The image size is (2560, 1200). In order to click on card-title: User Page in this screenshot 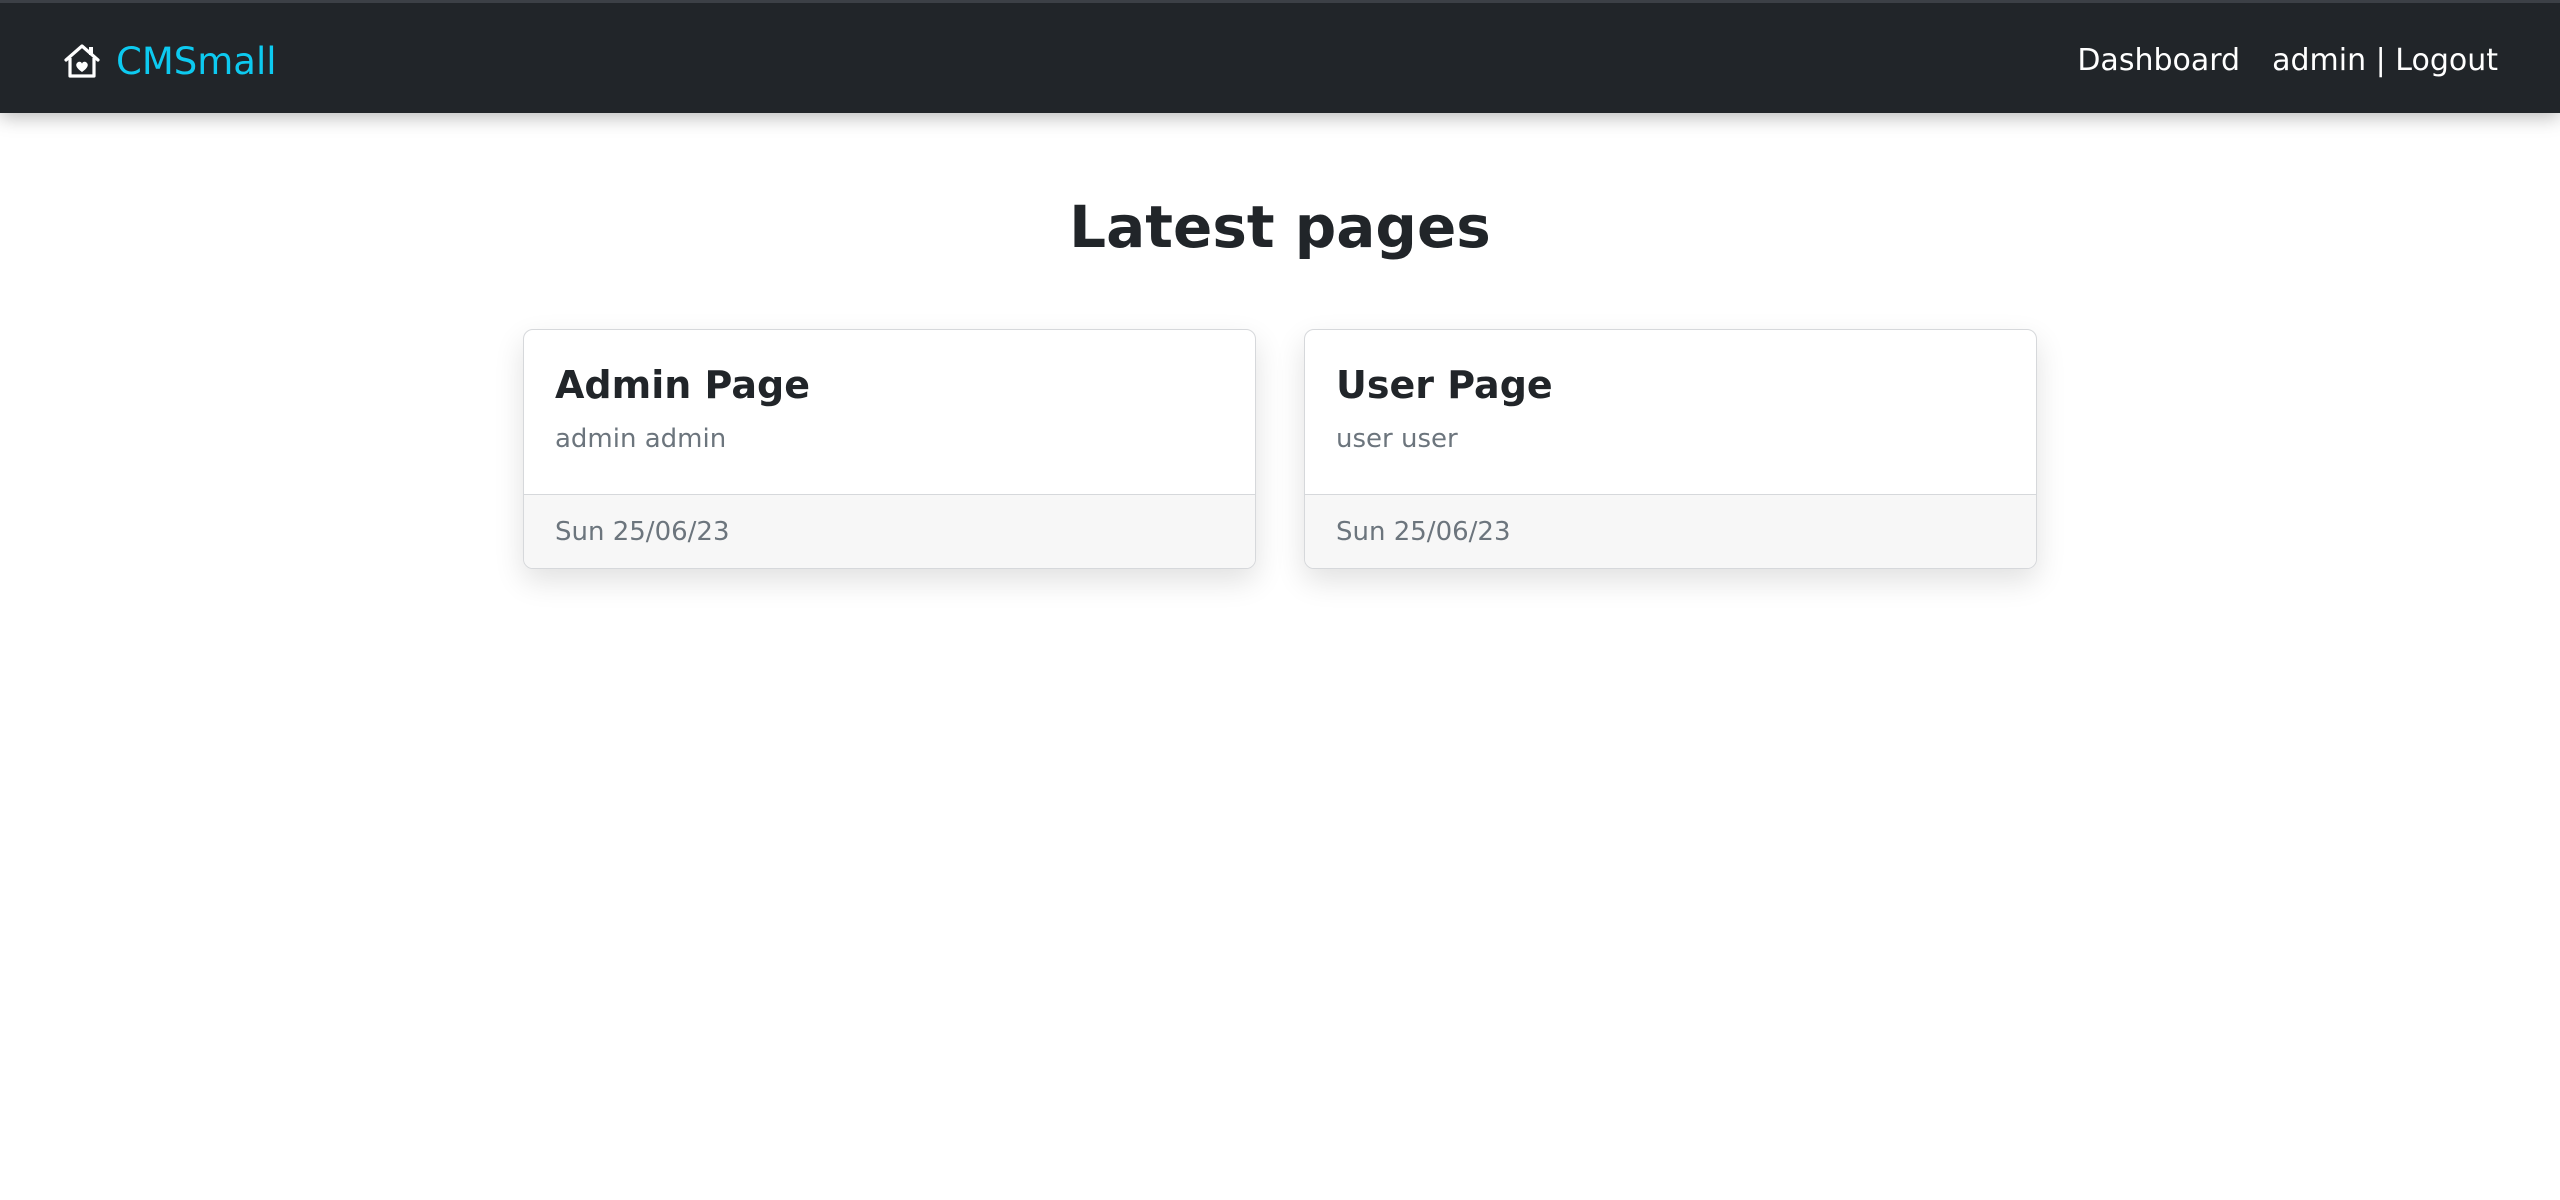, I will do `click(1444, 385)`.